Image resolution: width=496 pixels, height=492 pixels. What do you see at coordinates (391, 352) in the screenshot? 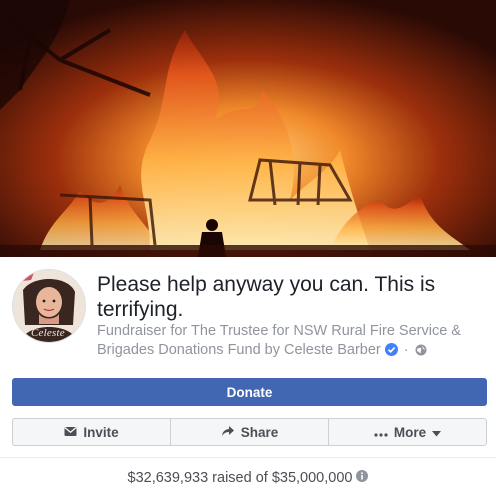
I see `verified-badge-icon` at bounding box center [391, 352].